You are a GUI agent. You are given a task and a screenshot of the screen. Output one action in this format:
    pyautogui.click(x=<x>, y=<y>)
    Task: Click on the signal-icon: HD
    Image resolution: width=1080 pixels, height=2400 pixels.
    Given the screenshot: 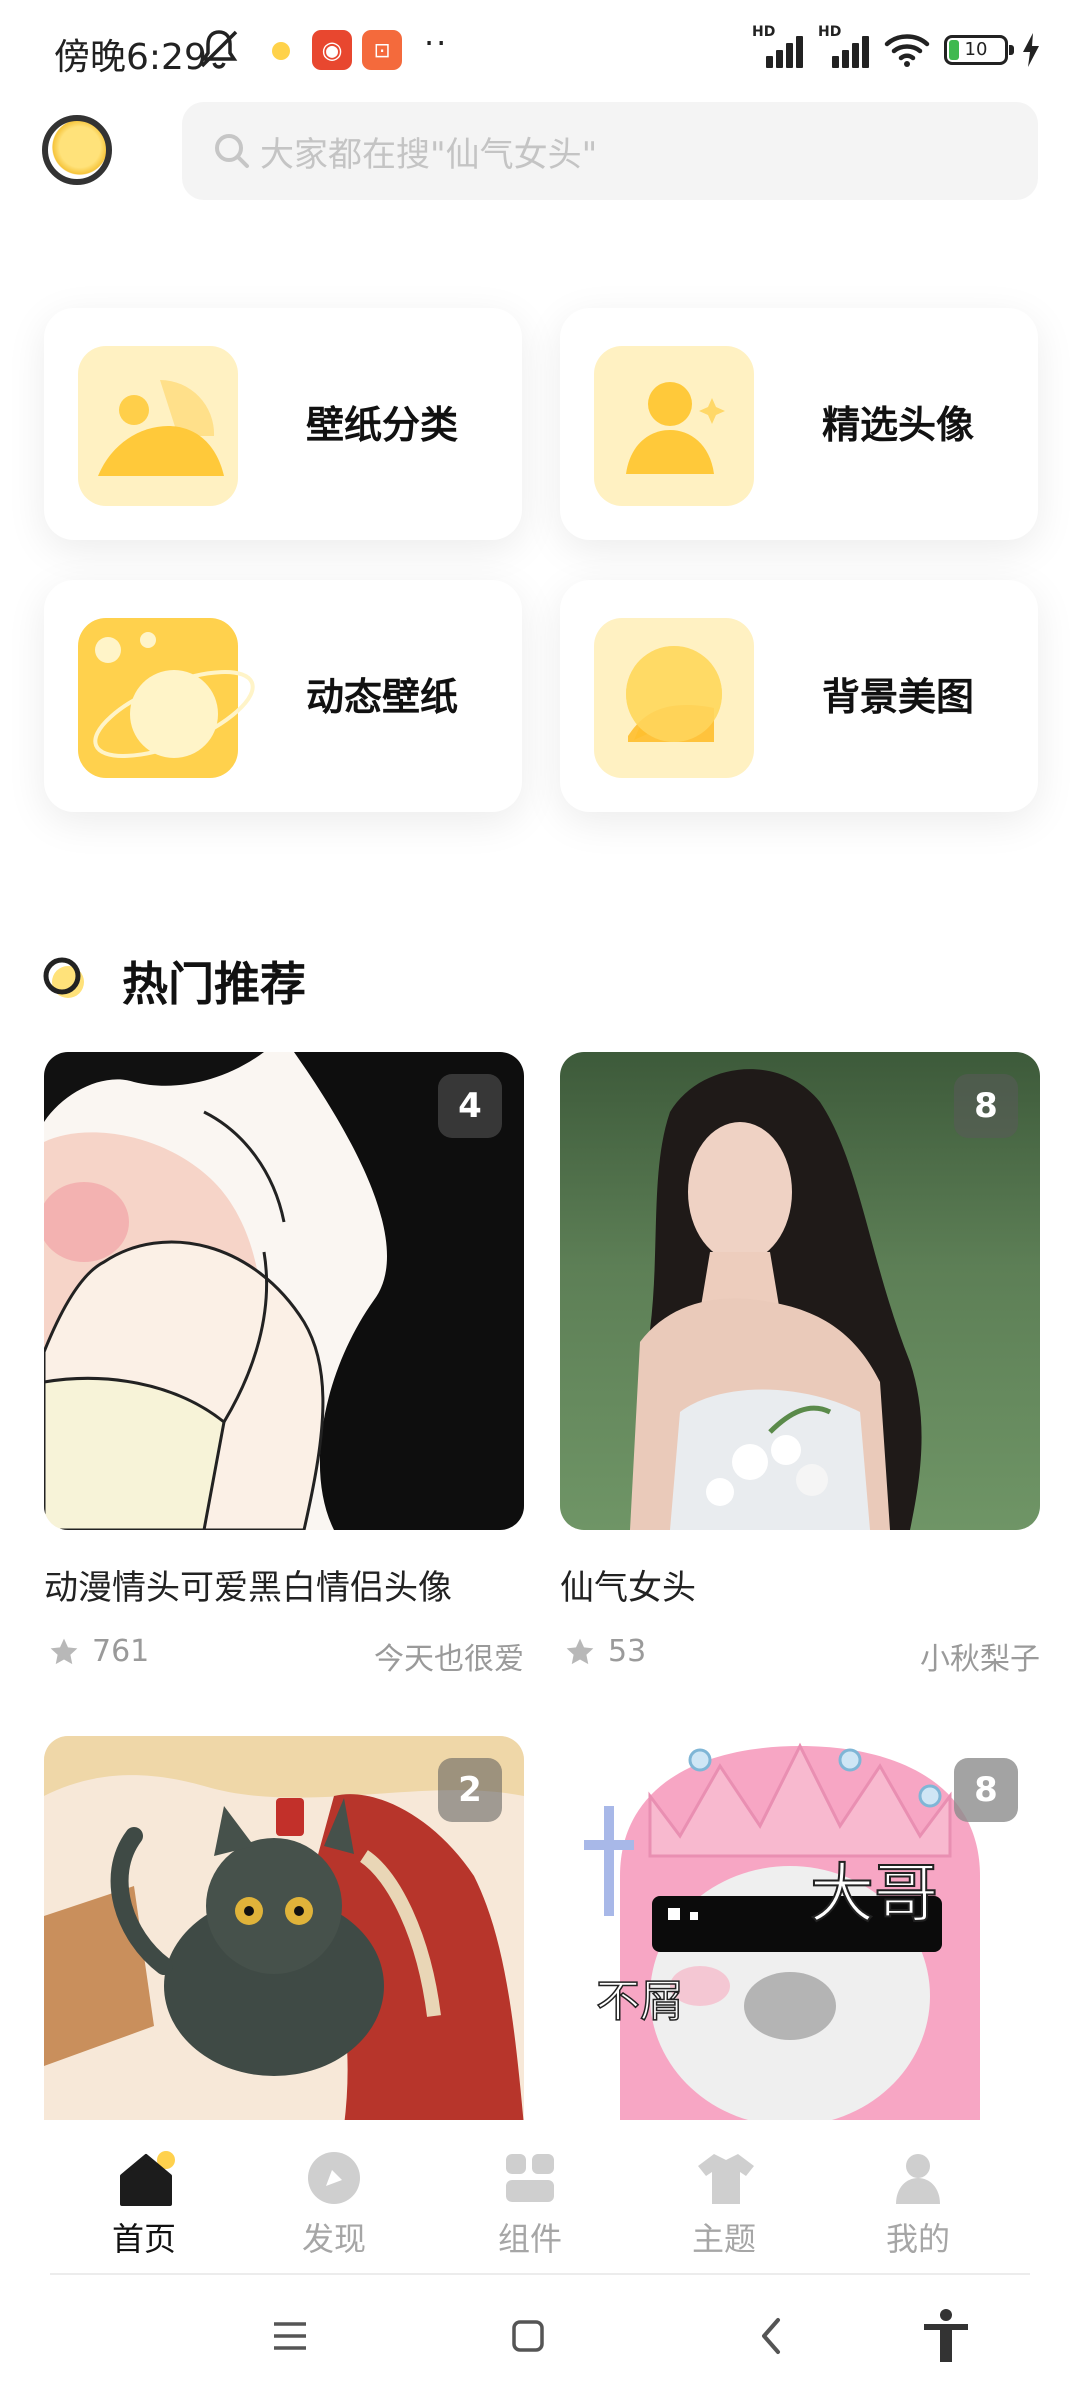 What is the action you would take?
    pyautogui.click(x=778, y=47)
    